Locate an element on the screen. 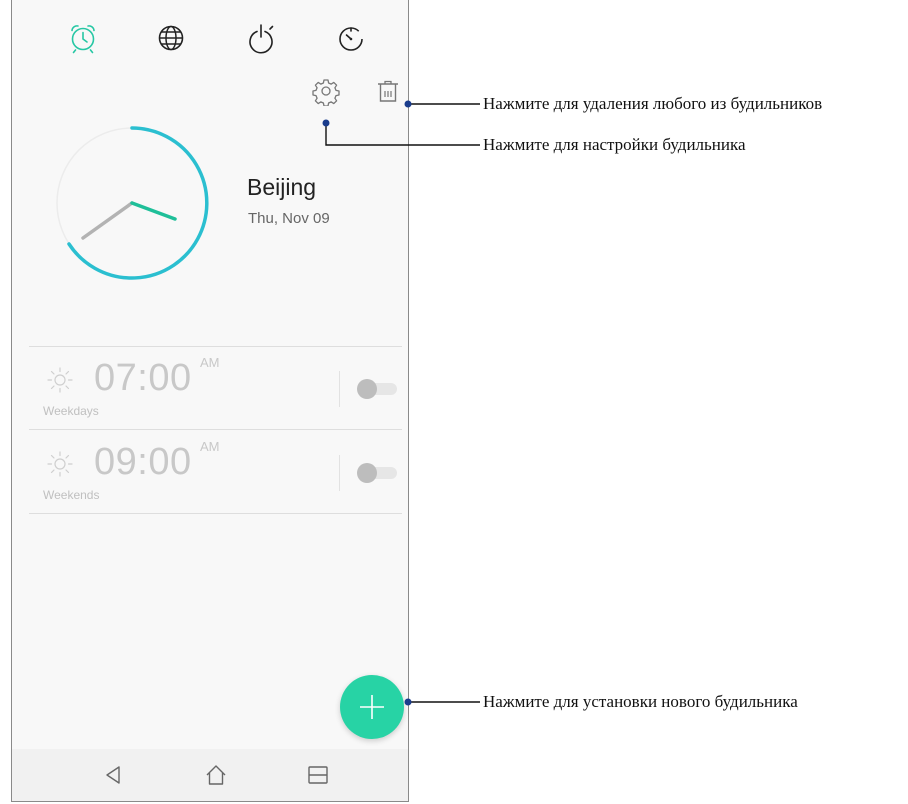 The width and height of the screenshot is (908, 804). navigation-bar is located at coordinates (210, 775).